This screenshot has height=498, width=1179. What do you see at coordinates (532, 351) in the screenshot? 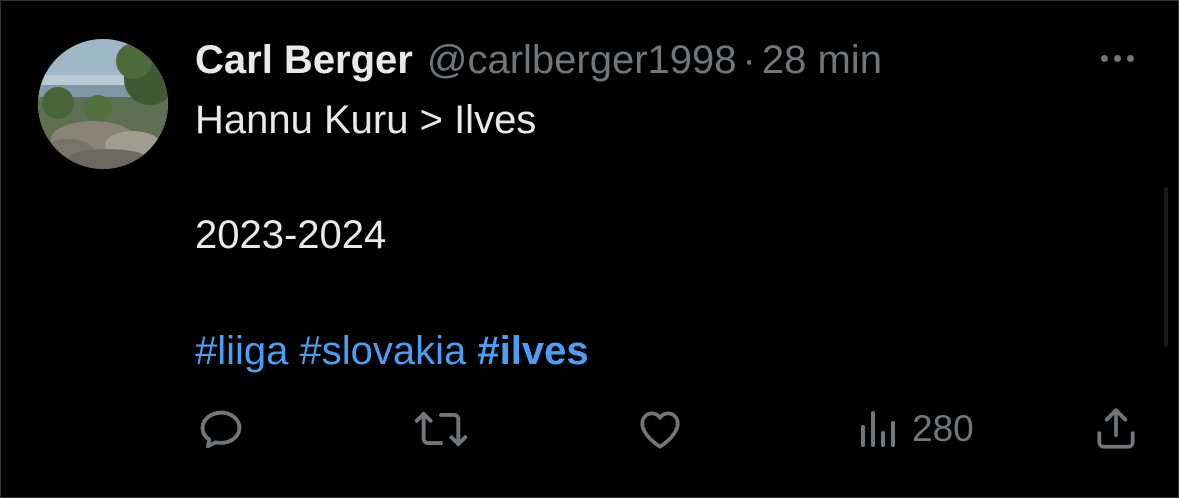
I see `hashtag-ilves: #ilves` at bounding box center [532, 351].